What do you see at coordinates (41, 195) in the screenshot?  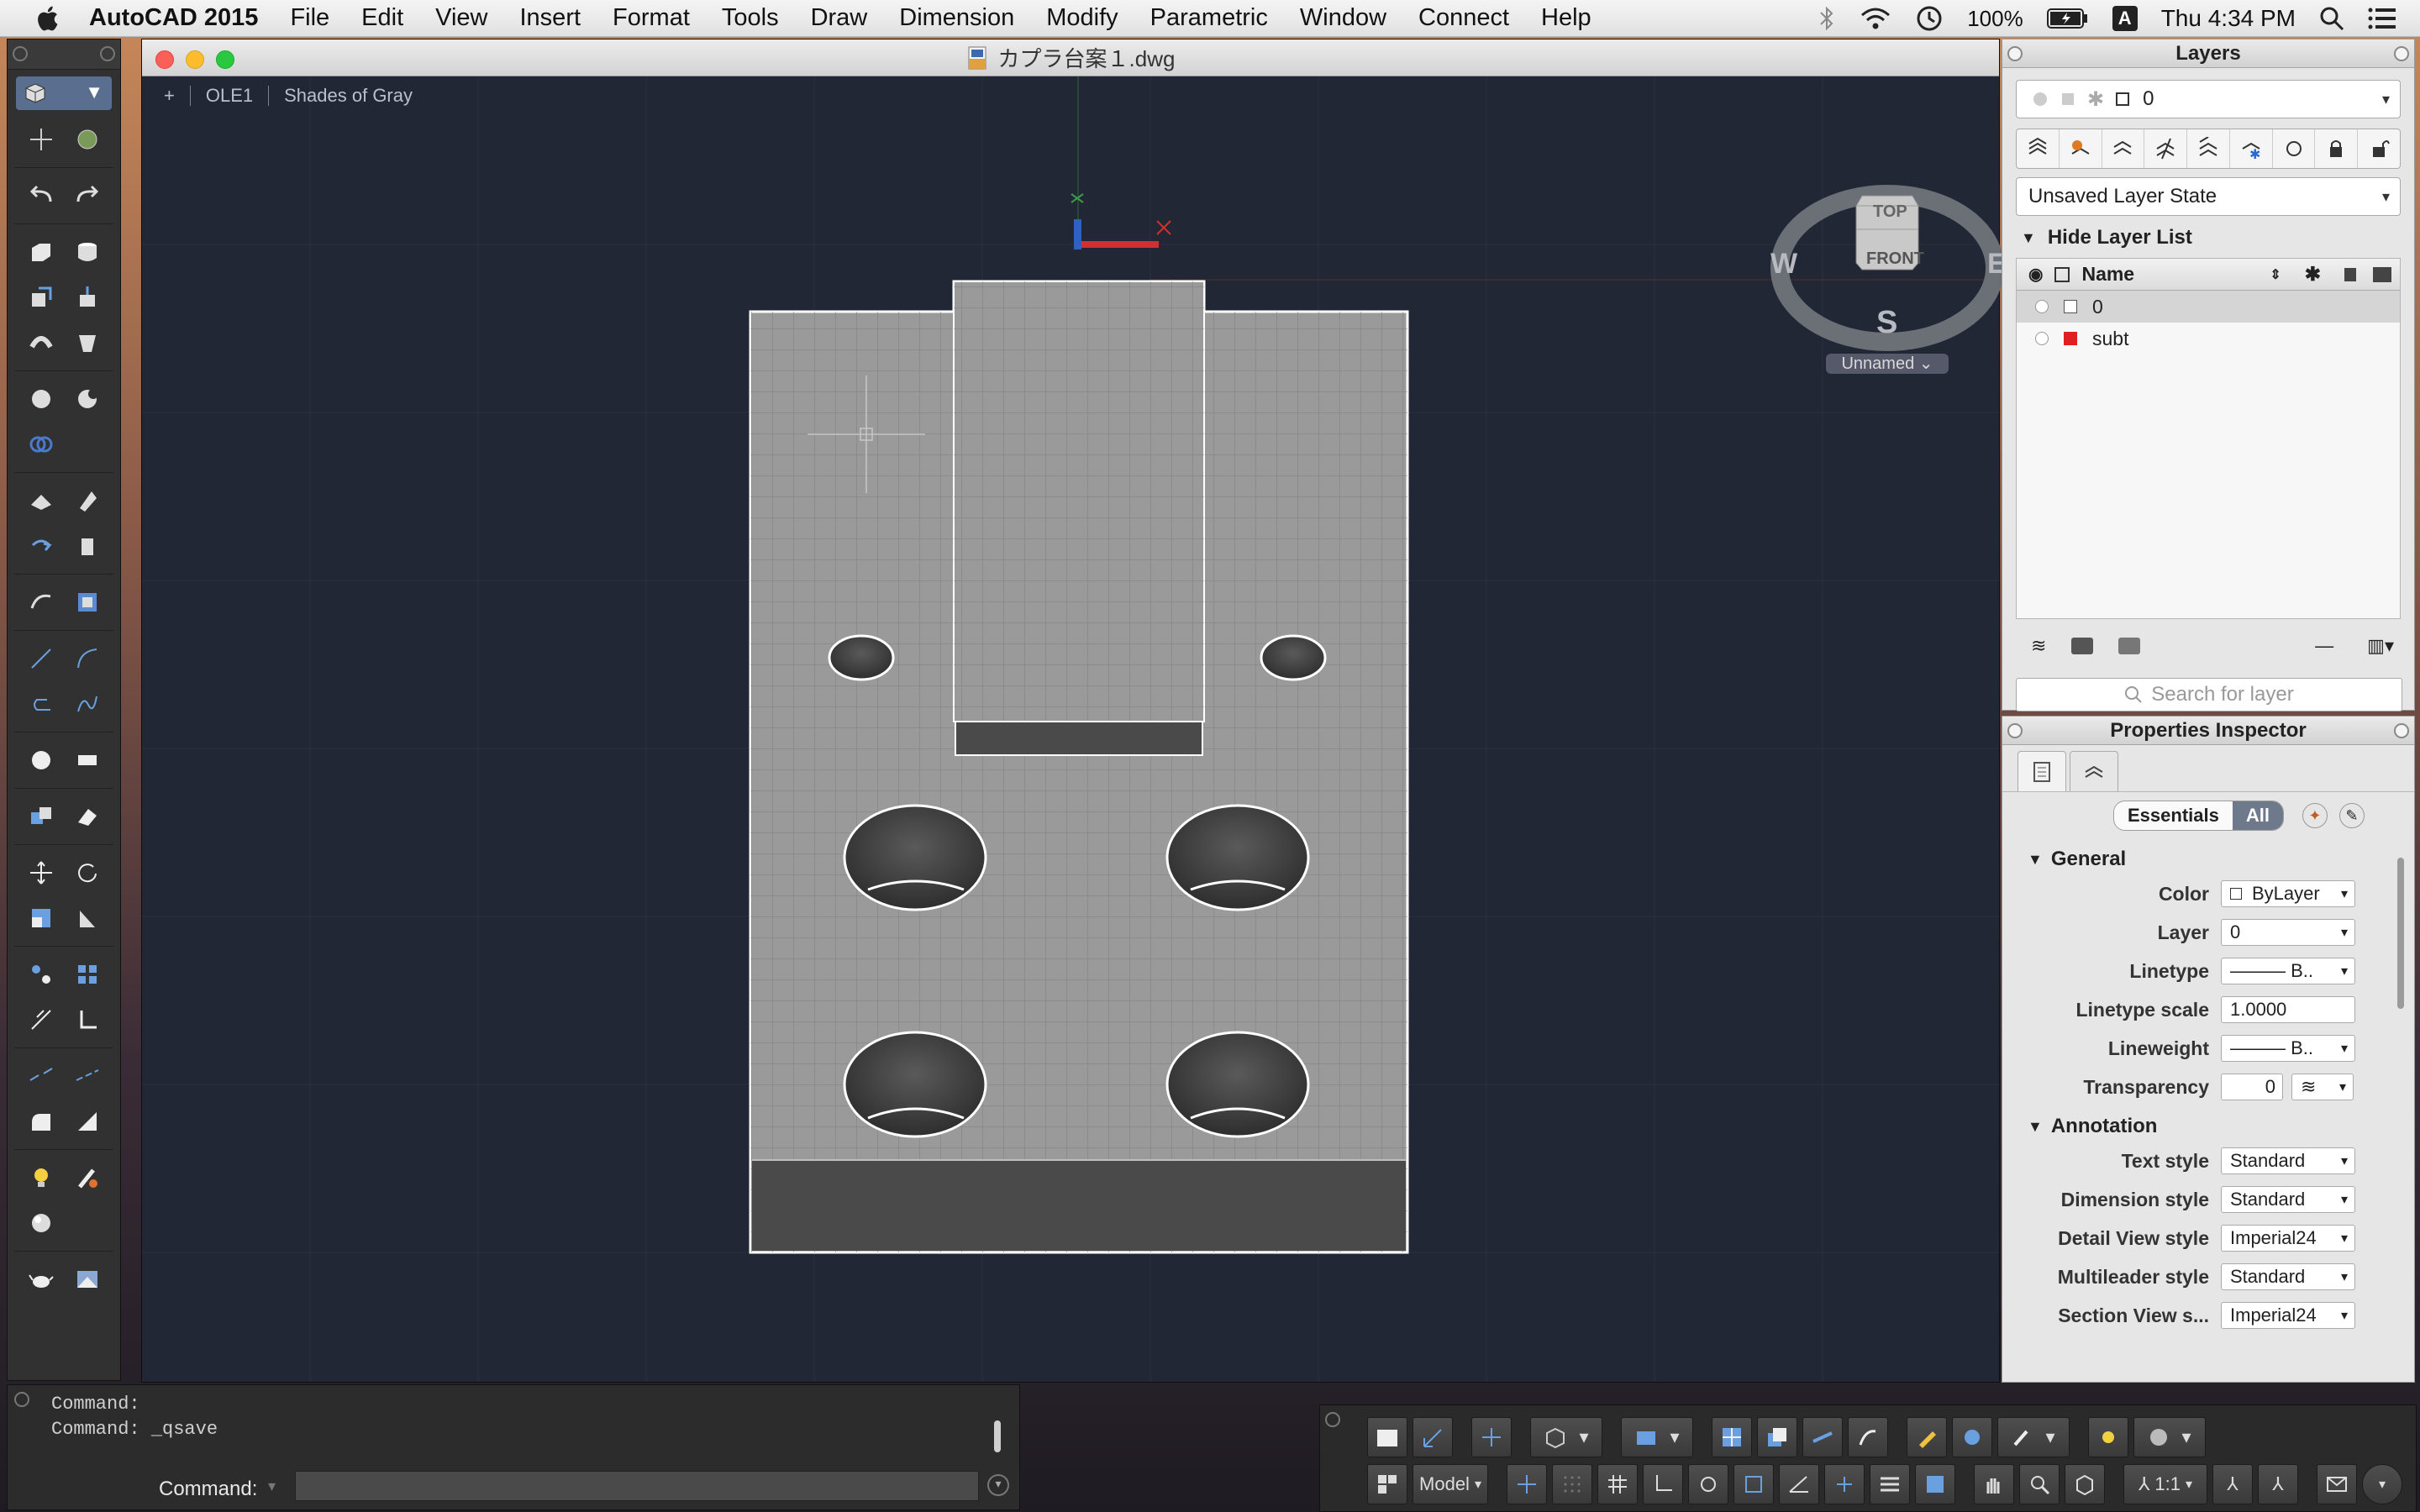 I see `undo-icon` at bounding box center [41, 195].